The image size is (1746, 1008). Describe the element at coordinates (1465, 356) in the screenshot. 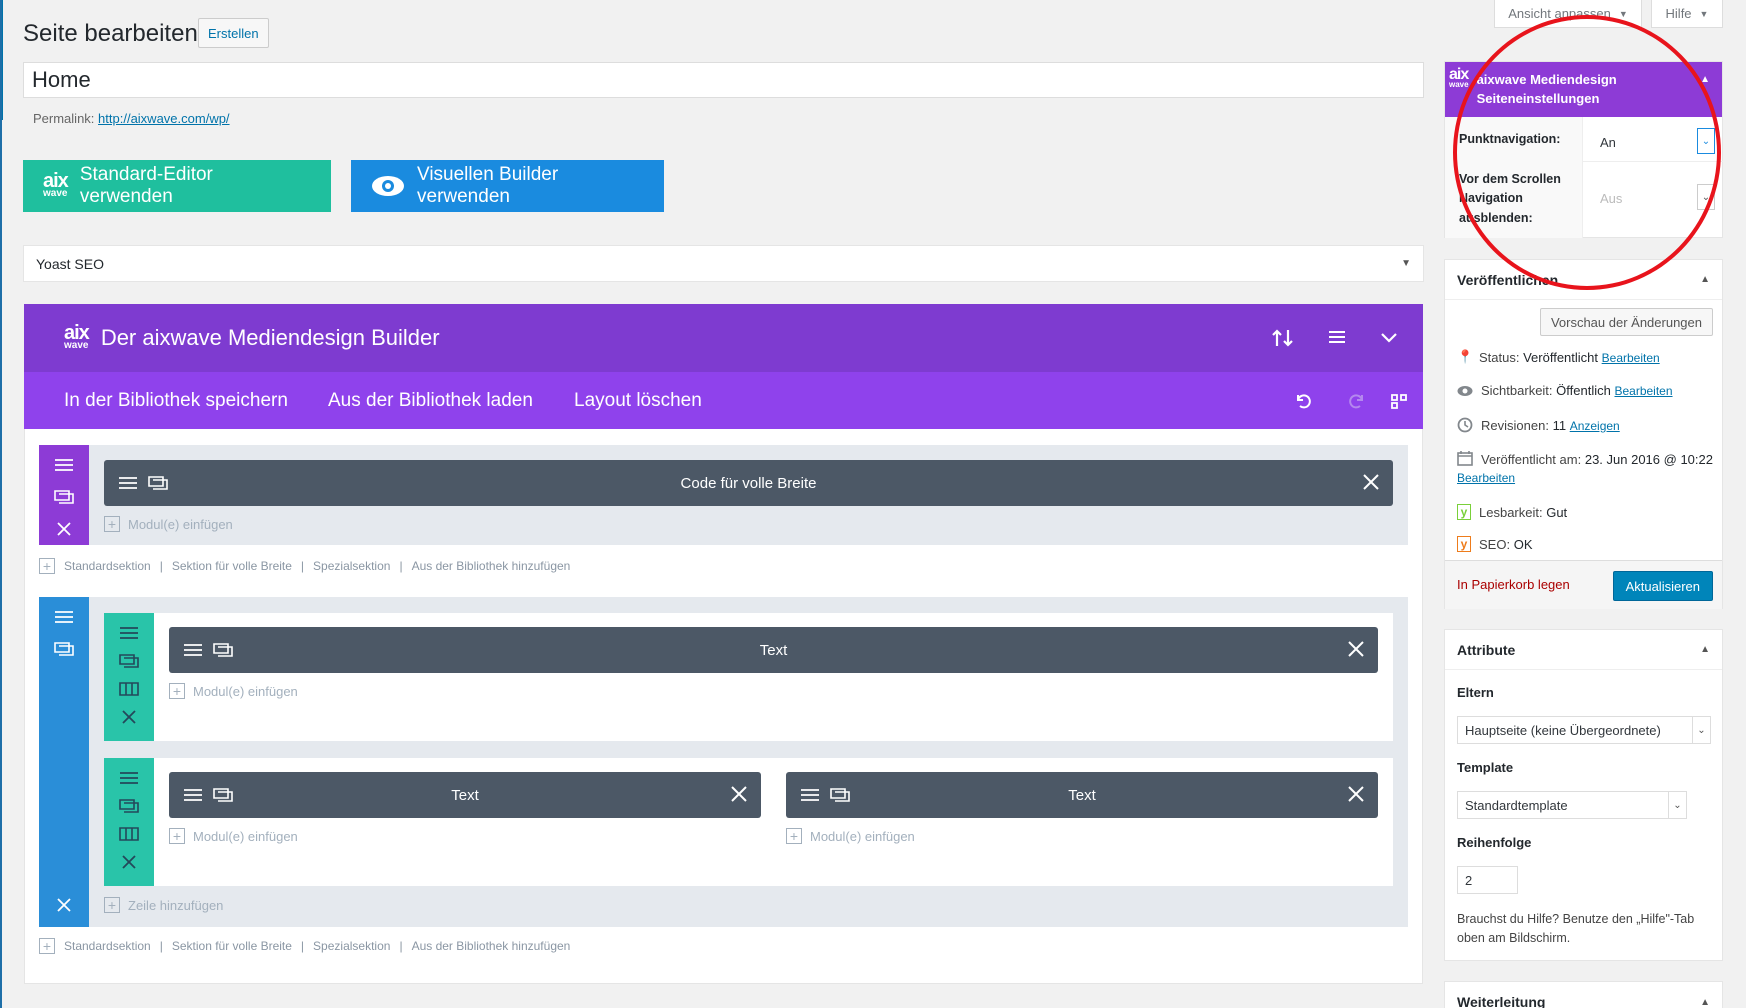

I see `pin-icon: 📍` at that location.